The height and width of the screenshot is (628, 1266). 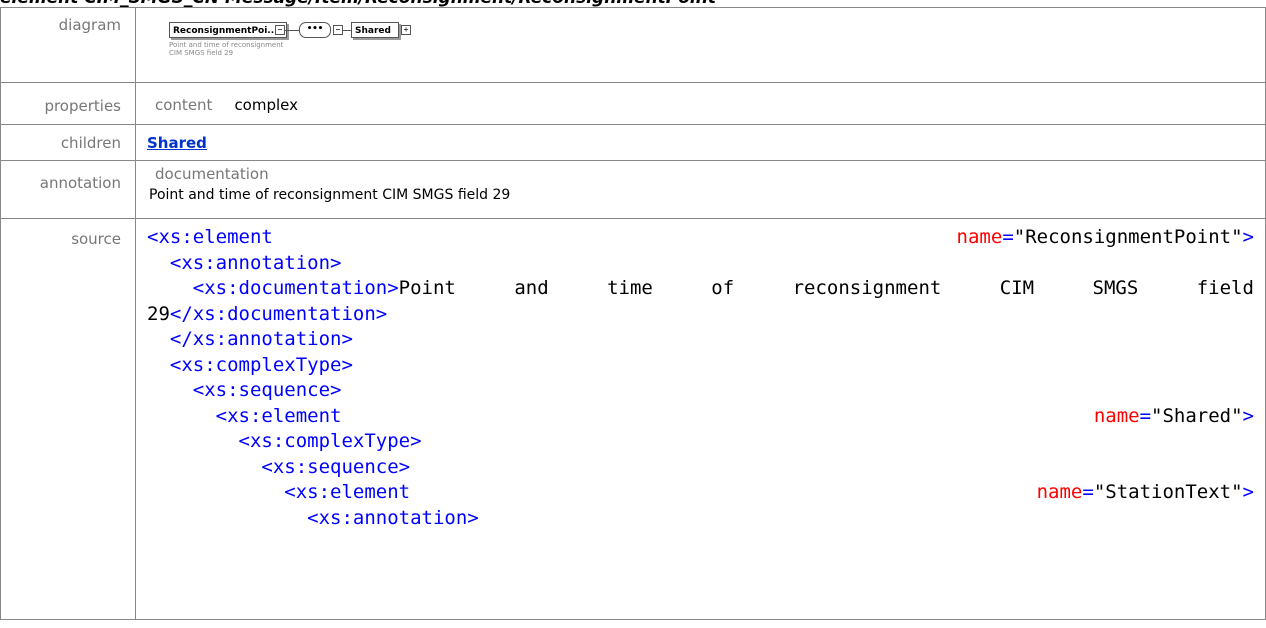 I want to click on diagram-child-label: Shared, so click(x=373, y=31).